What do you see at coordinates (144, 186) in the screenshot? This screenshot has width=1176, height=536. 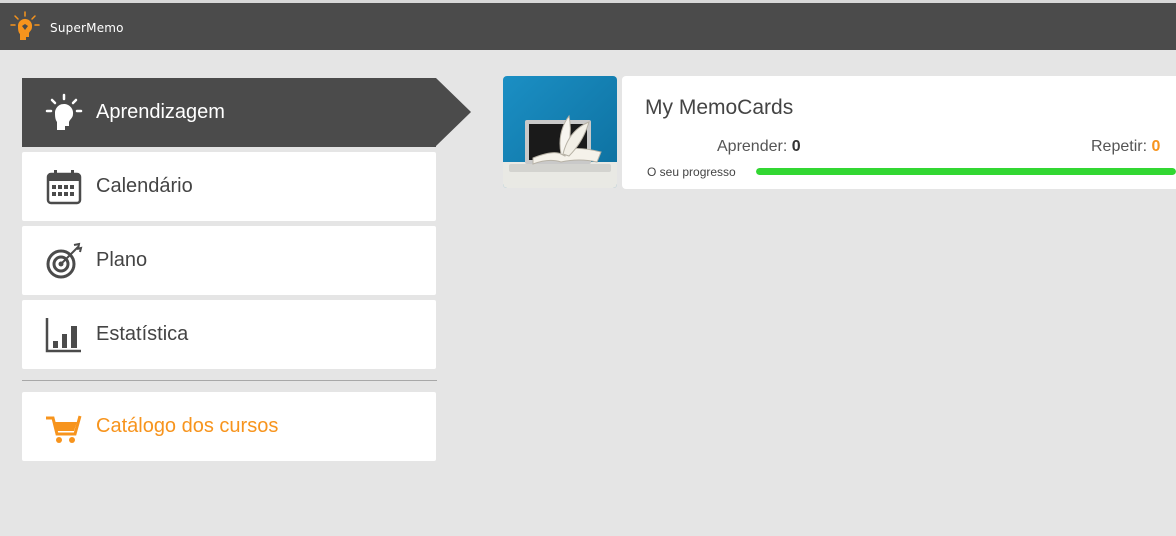 I see `menu-label-calendario: Calendário` at bounding box center [144, 186].